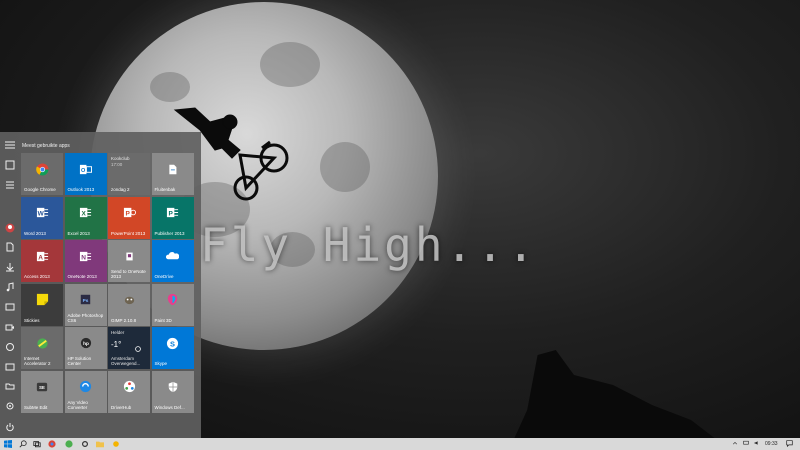 This screenshot has width=800, height=450. I want to click on paint3d-icon, so click(173, 300).